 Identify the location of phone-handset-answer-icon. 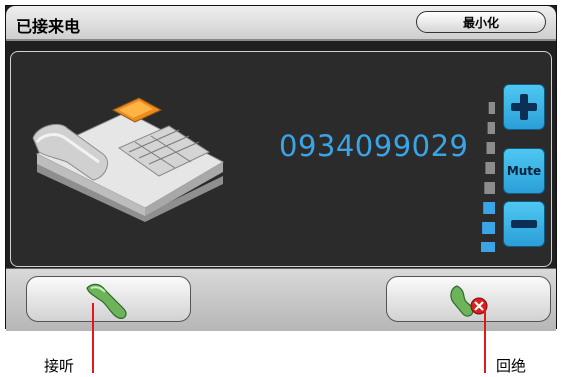
(106, 301).